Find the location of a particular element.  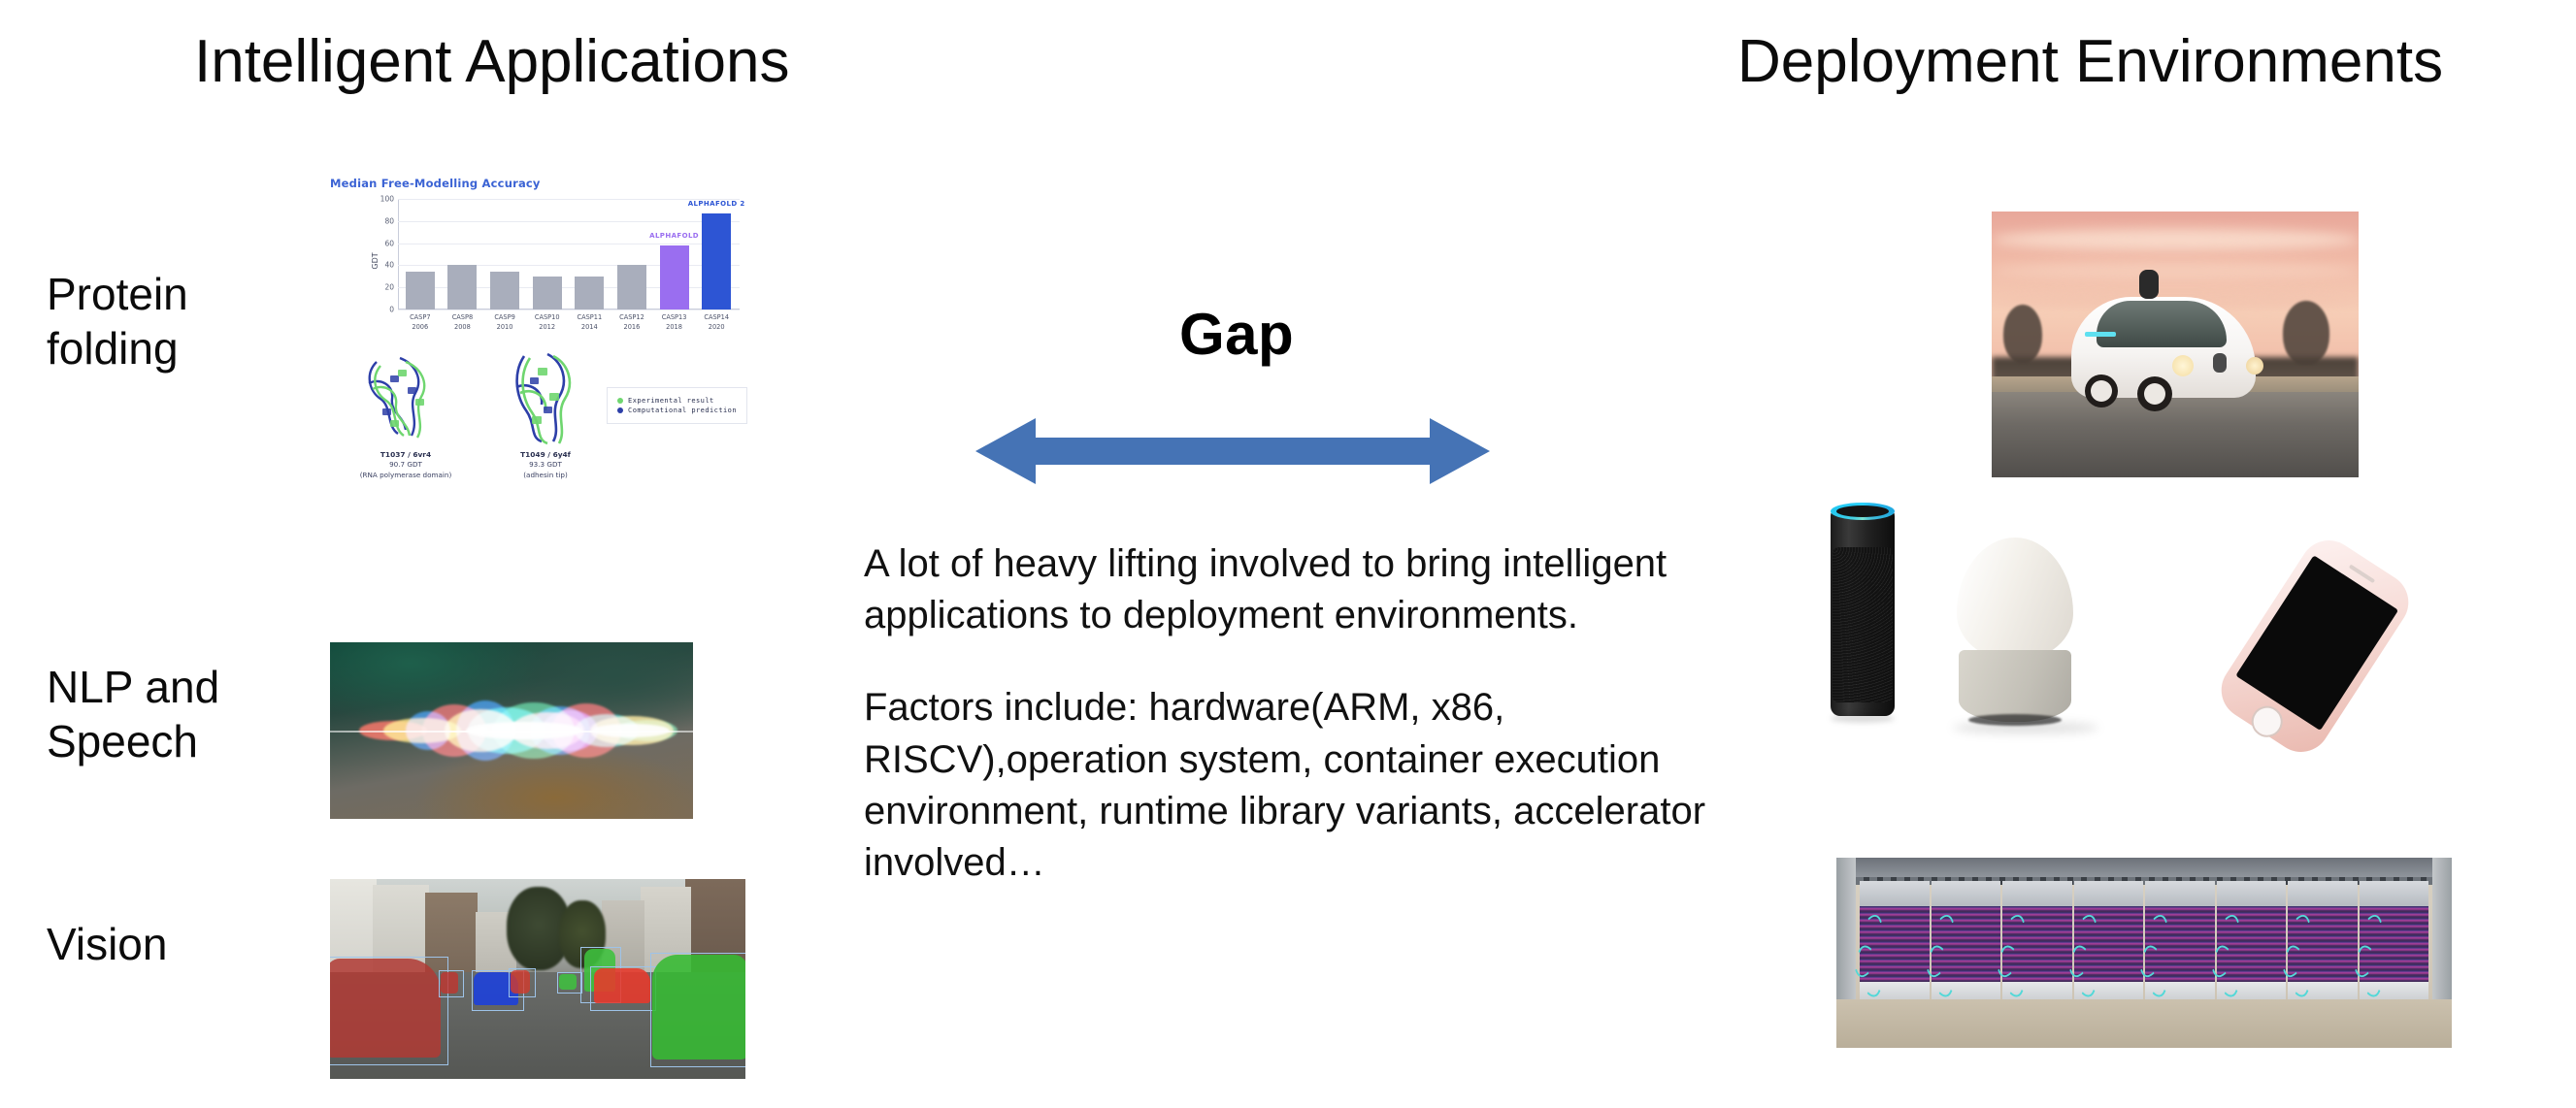

chart-y-tick-label: 60 is located at coordinates (389, 244).